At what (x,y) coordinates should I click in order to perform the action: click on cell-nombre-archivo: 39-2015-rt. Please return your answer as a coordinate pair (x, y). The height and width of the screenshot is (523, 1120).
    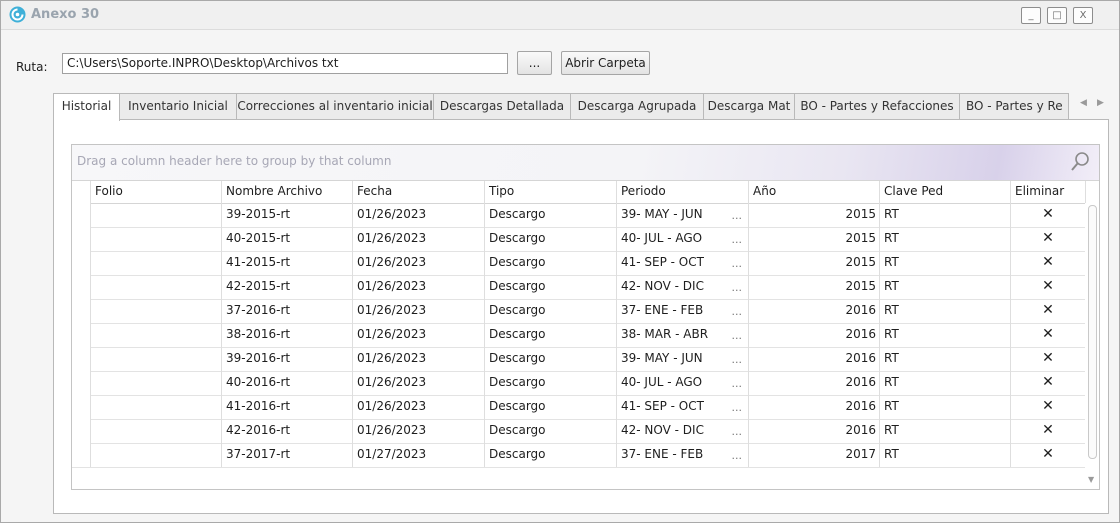
    Looking at the image, I should click on (287, 215).